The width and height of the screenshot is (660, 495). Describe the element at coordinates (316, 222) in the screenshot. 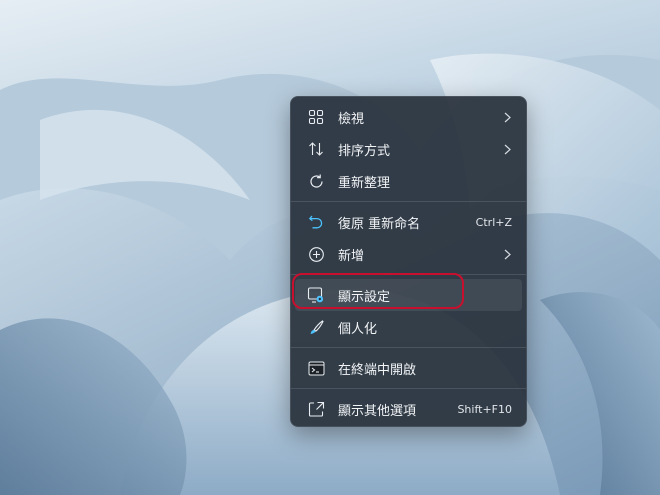

I see `undo-icon` at that location.